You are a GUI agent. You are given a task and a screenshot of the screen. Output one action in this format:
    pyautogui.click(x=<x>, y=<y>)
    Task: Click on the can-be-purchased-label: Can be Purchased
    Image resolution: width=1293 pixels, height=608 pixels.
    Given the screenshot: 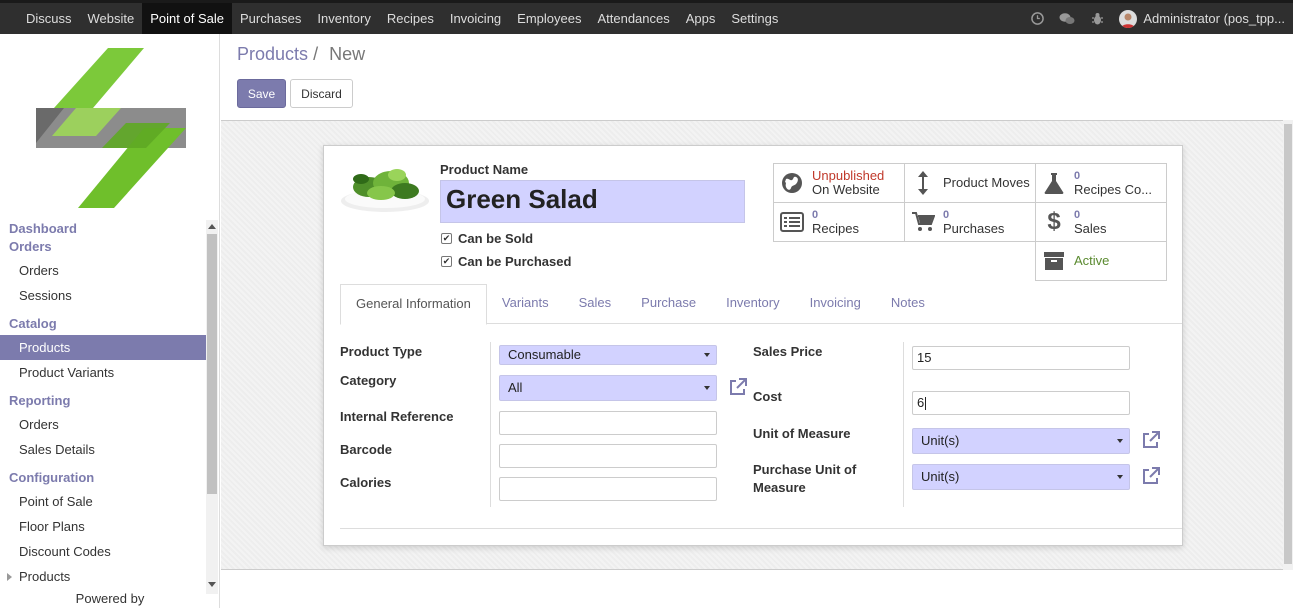 What is the action you would take?
    pyautogui.click(x=515, y=261)
    